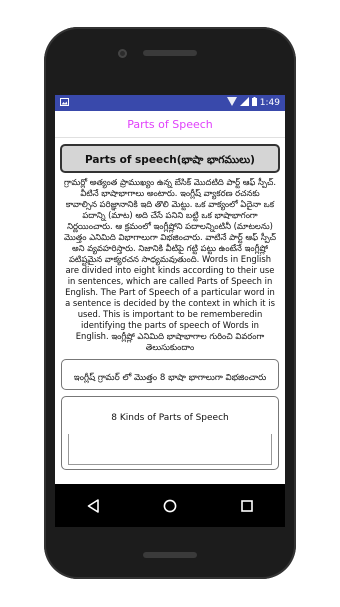 This screenshot has height=607, width=340. I want to click on back-button, so click(93, 506).